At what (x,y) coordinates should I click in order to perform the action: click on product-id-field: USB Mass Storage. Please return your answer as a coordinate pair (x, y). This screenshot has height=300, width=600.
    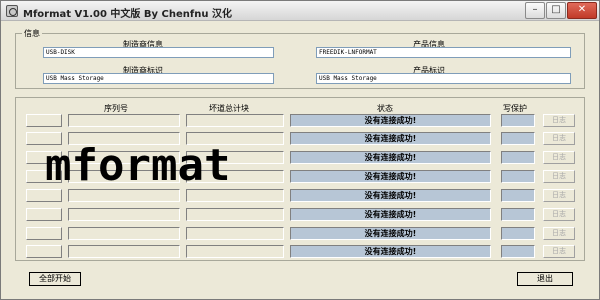
    Looking at the image, I should click on (443, 78).